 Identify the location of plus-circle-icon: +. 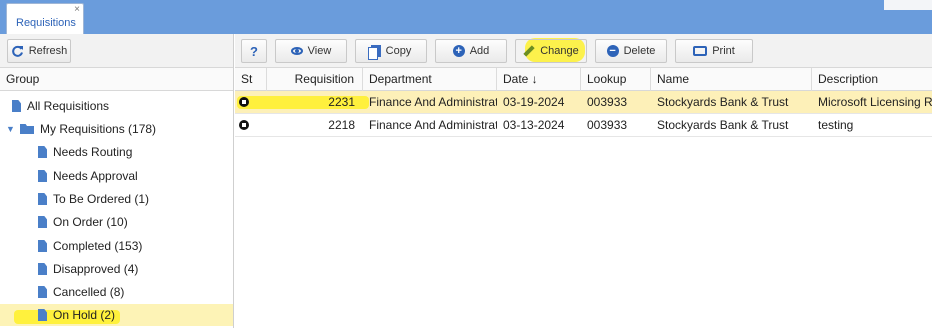
(458, 51).